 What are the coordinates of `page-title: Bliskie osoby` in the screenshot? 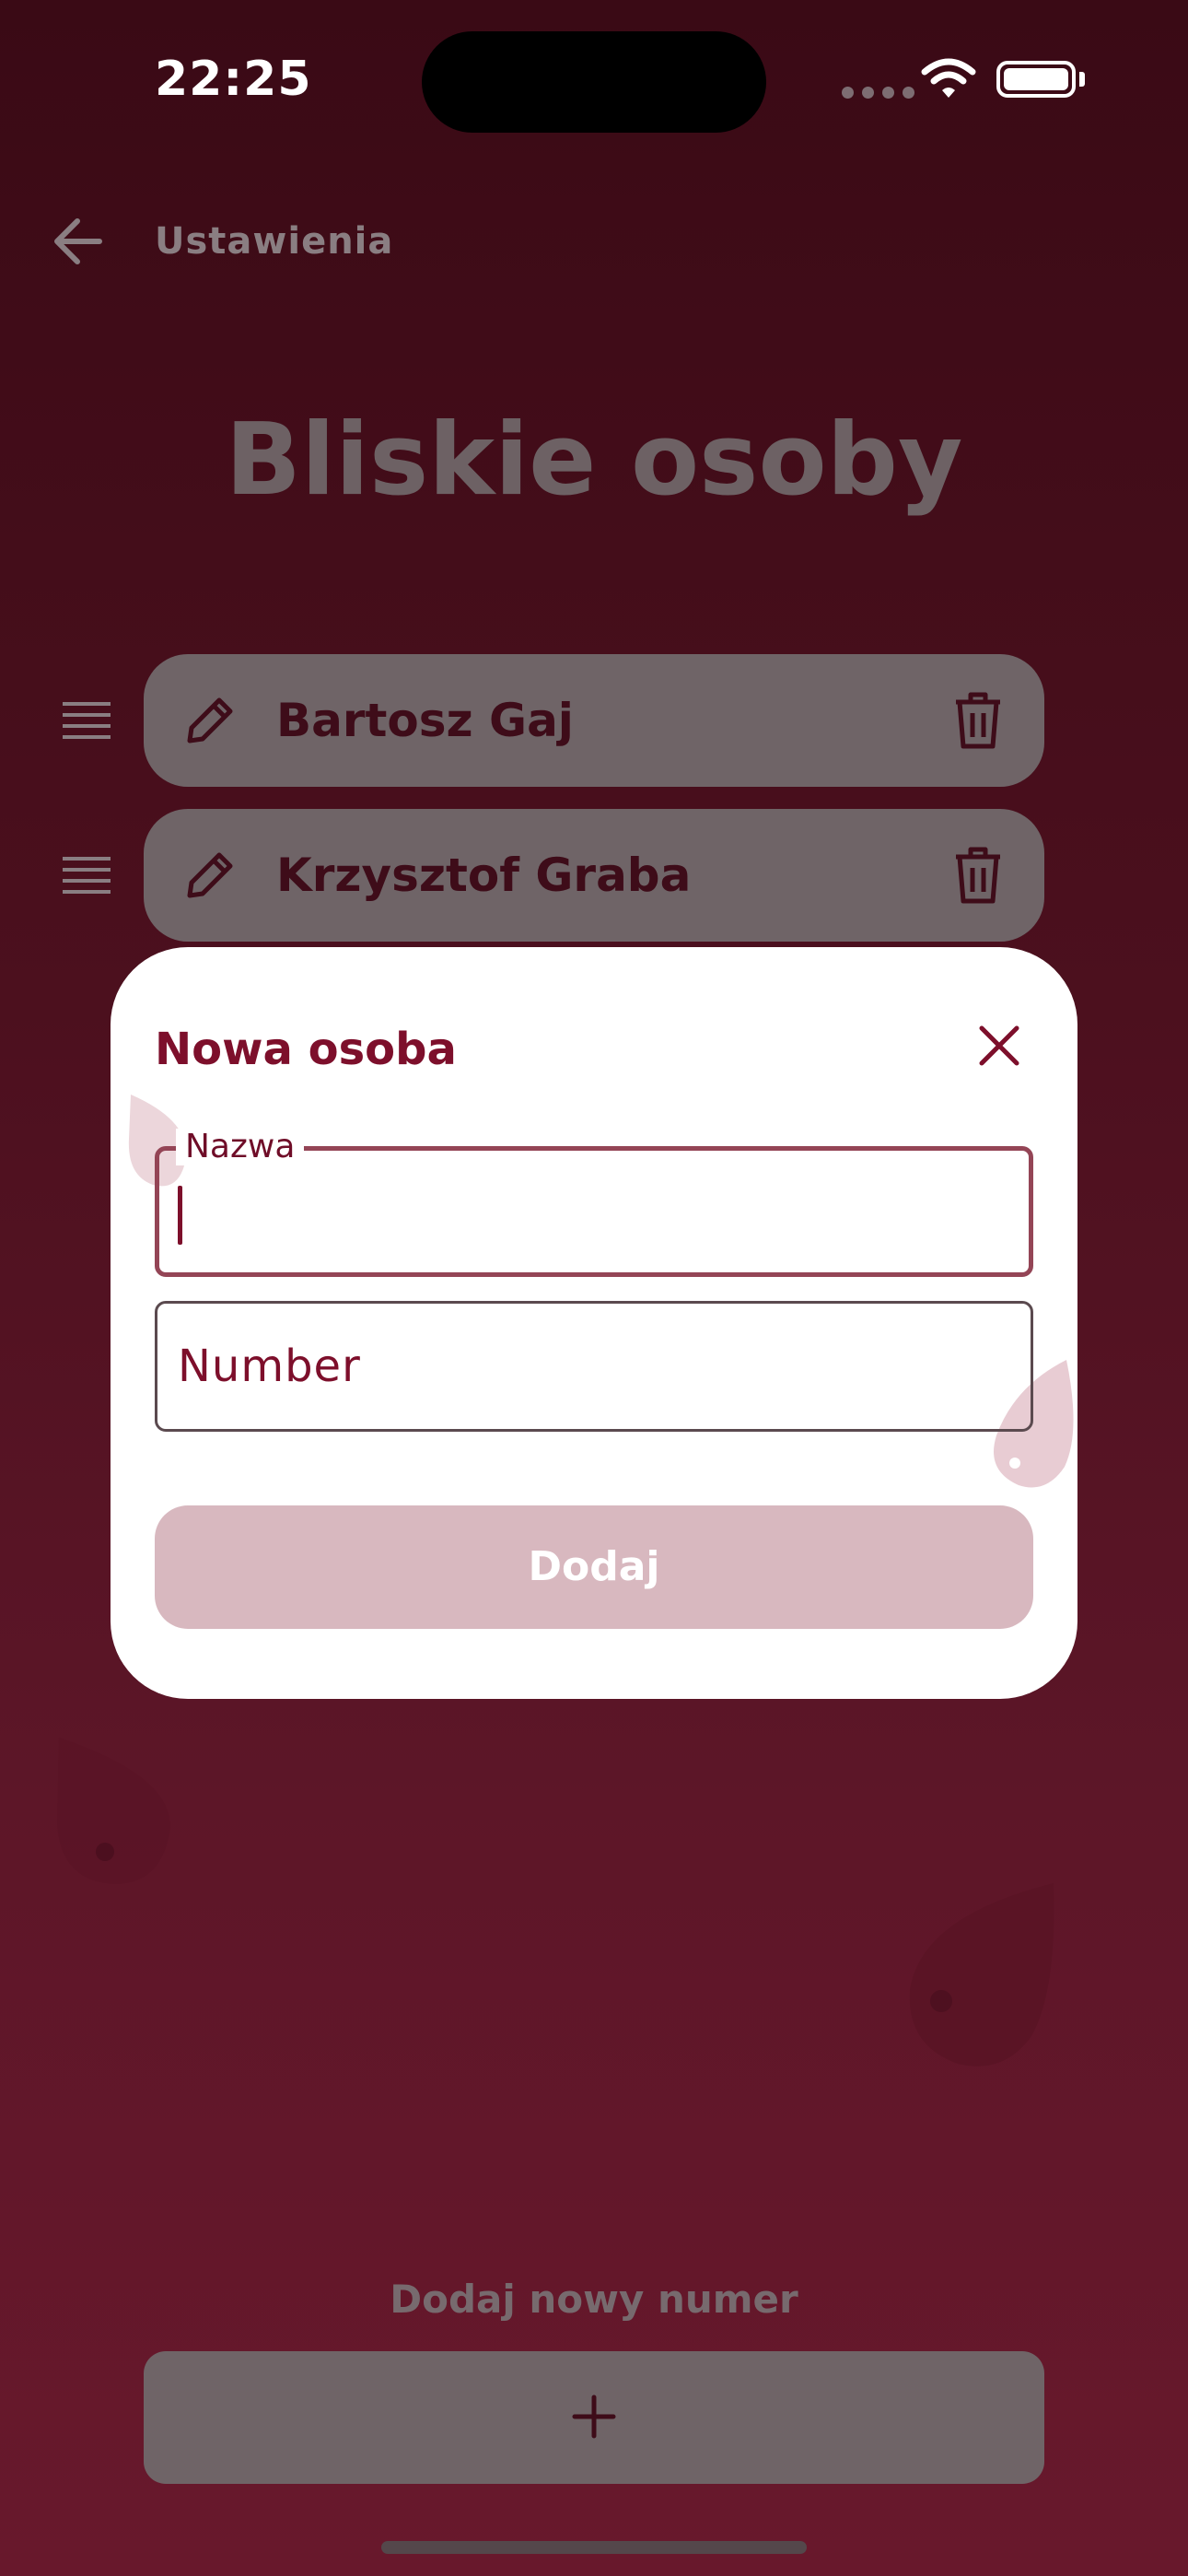 It's located at (594, 460).